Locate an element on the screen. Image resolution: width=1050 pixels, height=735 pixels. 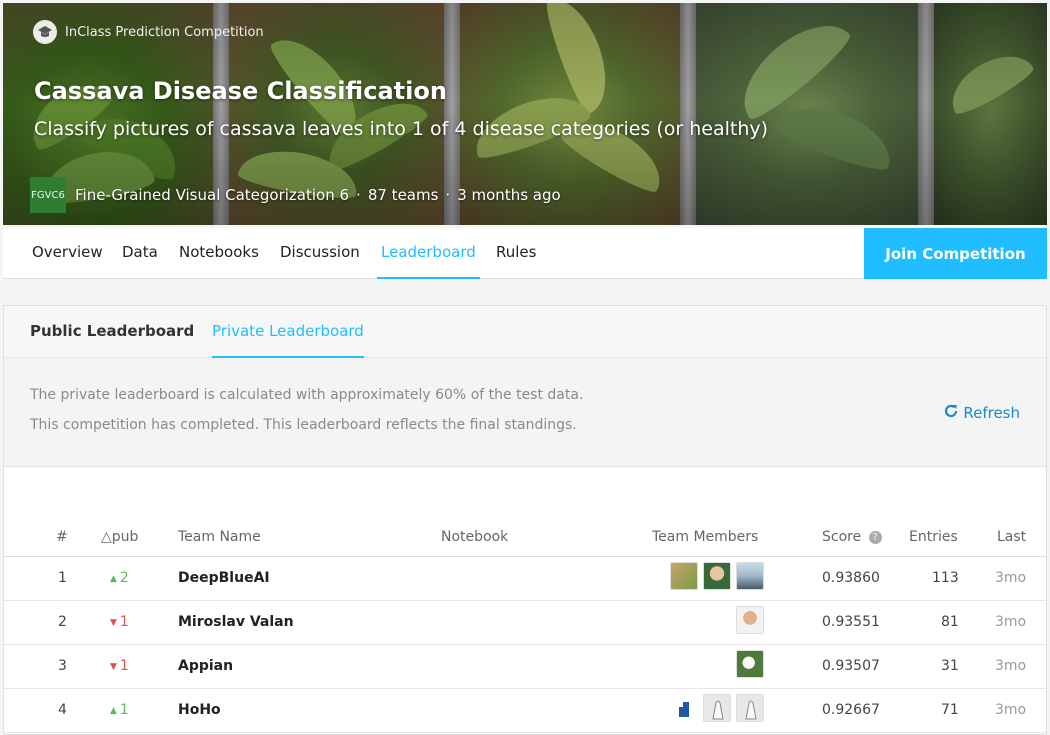
rank-change-value: 2 is located at coordinates (124, 578).